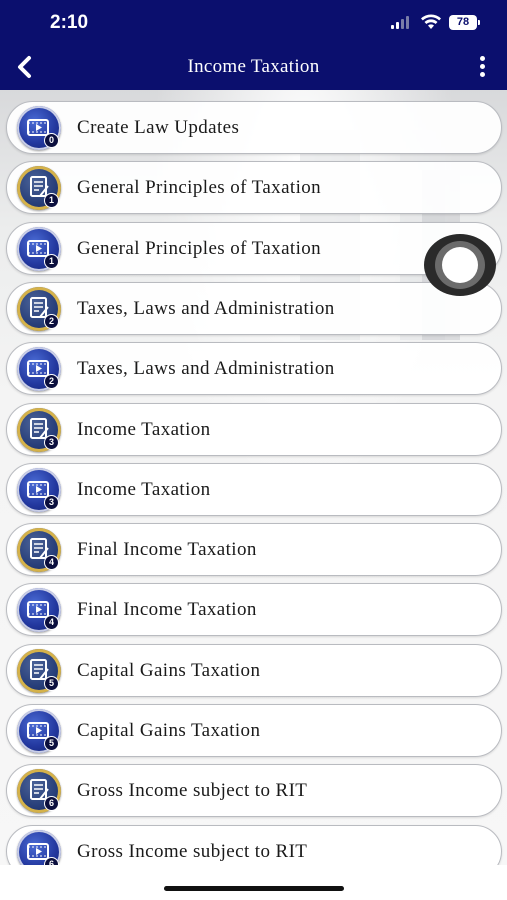 The height and width of the screenshot is (900, 507). Describe the element at coordinates (460, 265) in the screenshot. I see `assistive-touch-button` at that location.